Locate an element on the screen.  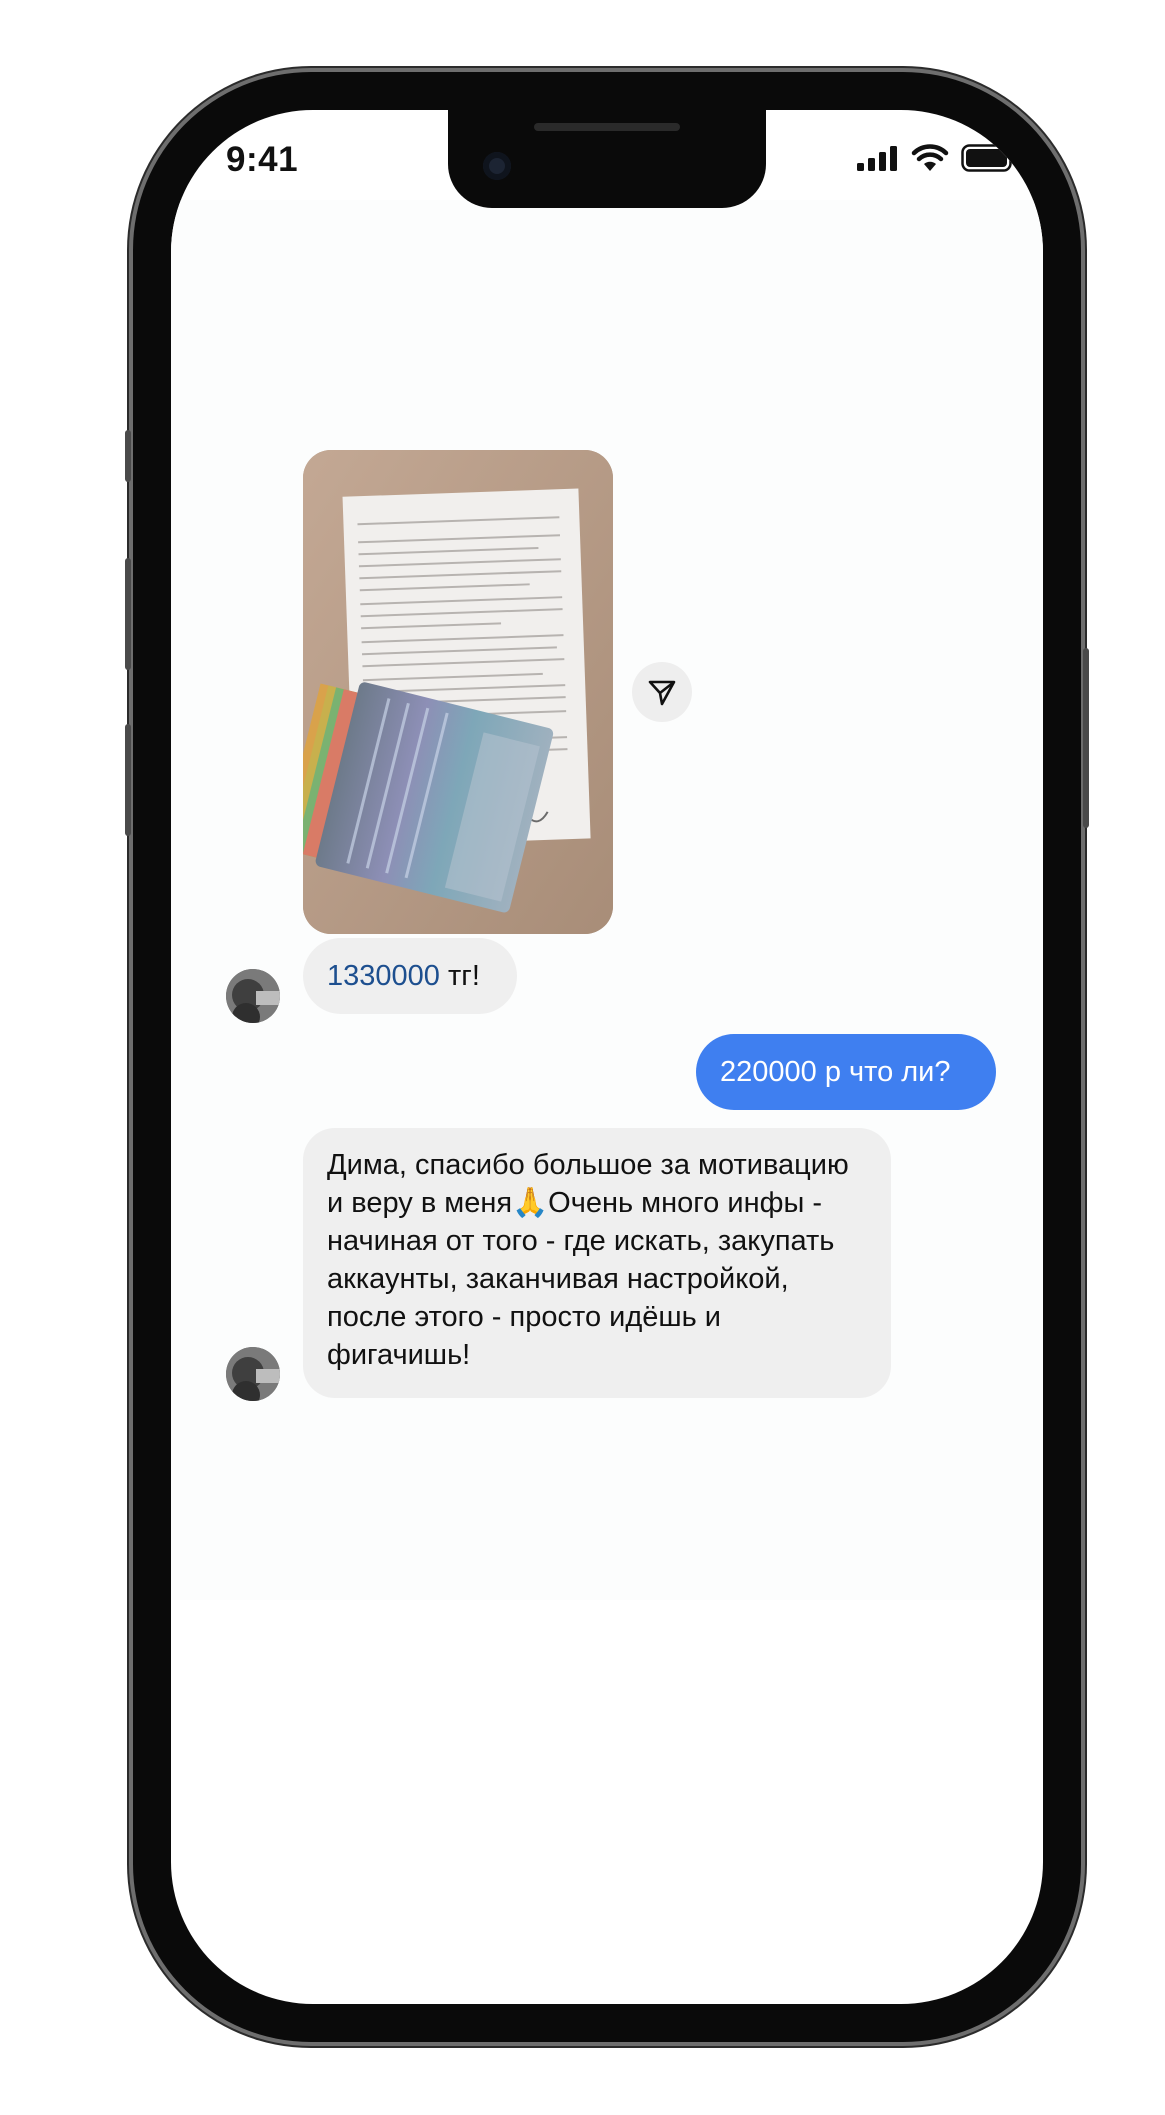
mute-switch is located at coordinates (128, 456).